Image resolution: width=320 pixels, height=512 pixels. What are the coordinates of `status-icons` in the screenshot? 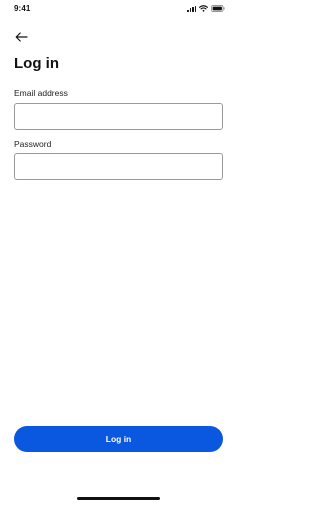 It's located at (206, 8).